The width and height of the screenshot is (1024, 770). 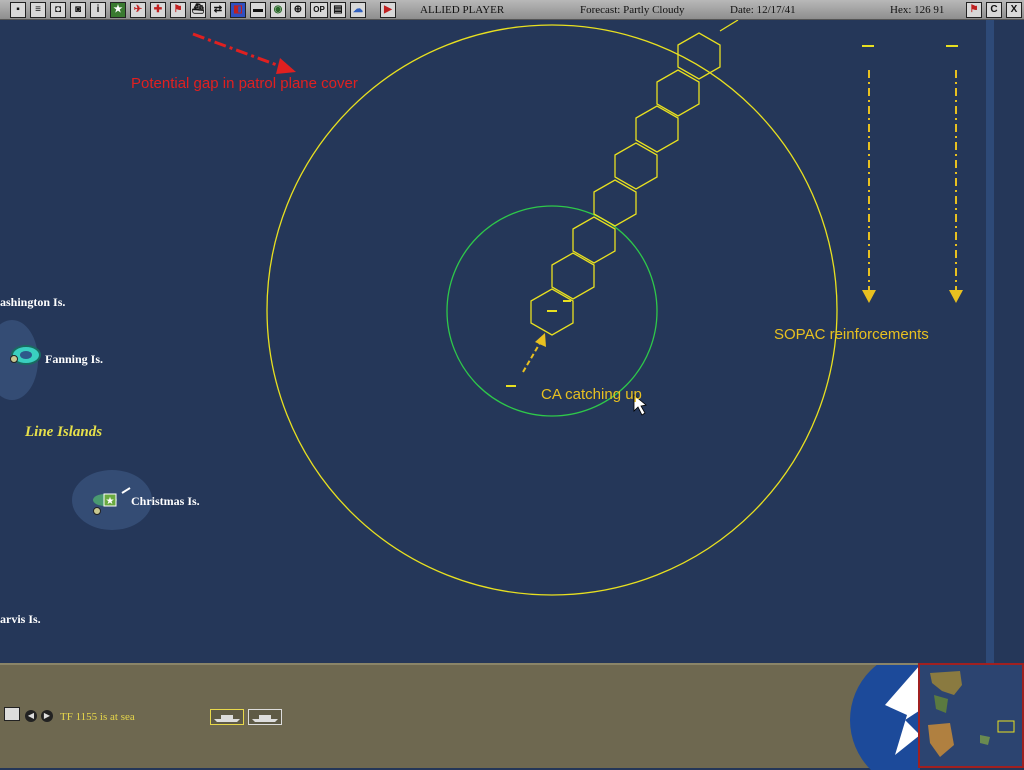 What do you see at coordinates (974, 10) in the screenshot?
I see `flag-toggle-icon: ⚑` at bounding box center [974, 10].